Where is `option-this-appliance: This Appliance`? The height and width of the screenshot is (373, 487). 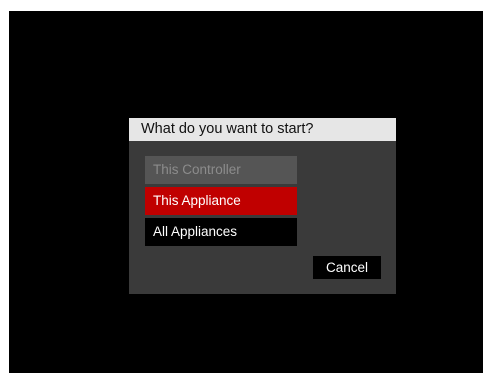 option-this-appliance: This Appliance is located at coordinates (221, 201).